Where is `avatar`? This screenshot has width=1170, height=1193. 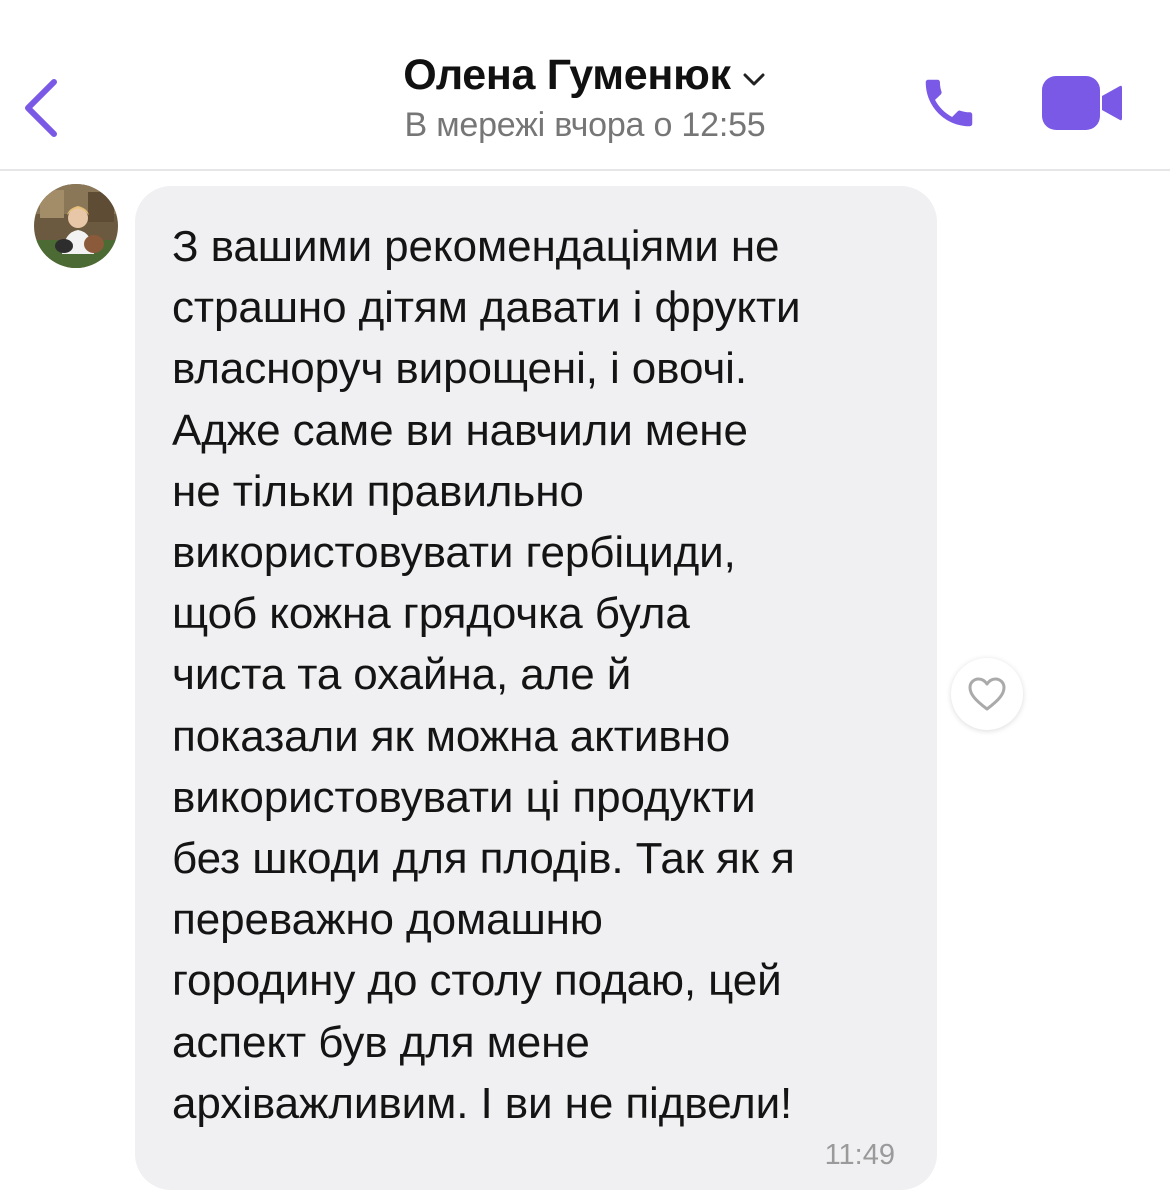 avatar is located at coordinates (76, 226).